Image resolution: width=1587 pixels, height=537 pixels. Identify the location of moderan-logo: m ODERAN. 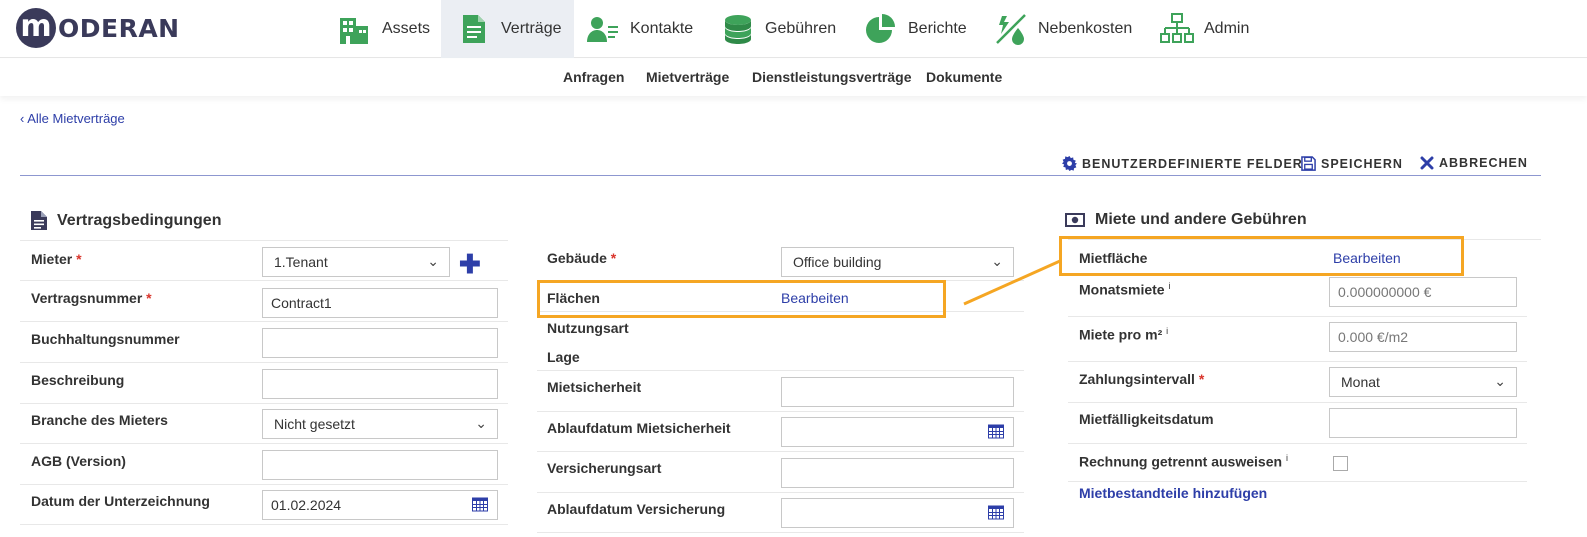
(98, 28).